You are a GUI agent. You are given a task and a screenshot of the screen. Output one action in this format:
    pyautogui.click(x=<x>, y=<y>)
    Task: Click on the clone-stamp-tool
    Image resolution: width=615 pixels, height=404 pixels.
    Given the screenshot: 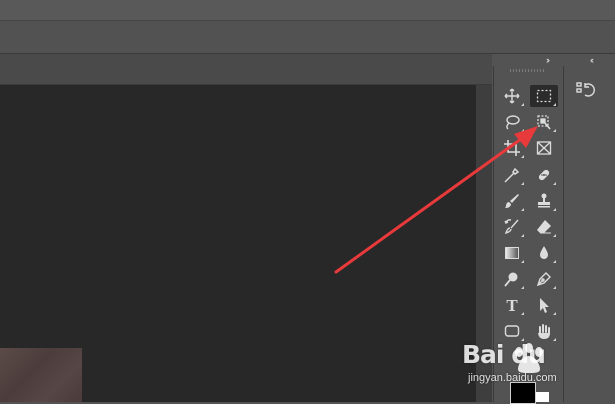 What is the action you would take?
    pyautogui.click(x=544, y=201)
    